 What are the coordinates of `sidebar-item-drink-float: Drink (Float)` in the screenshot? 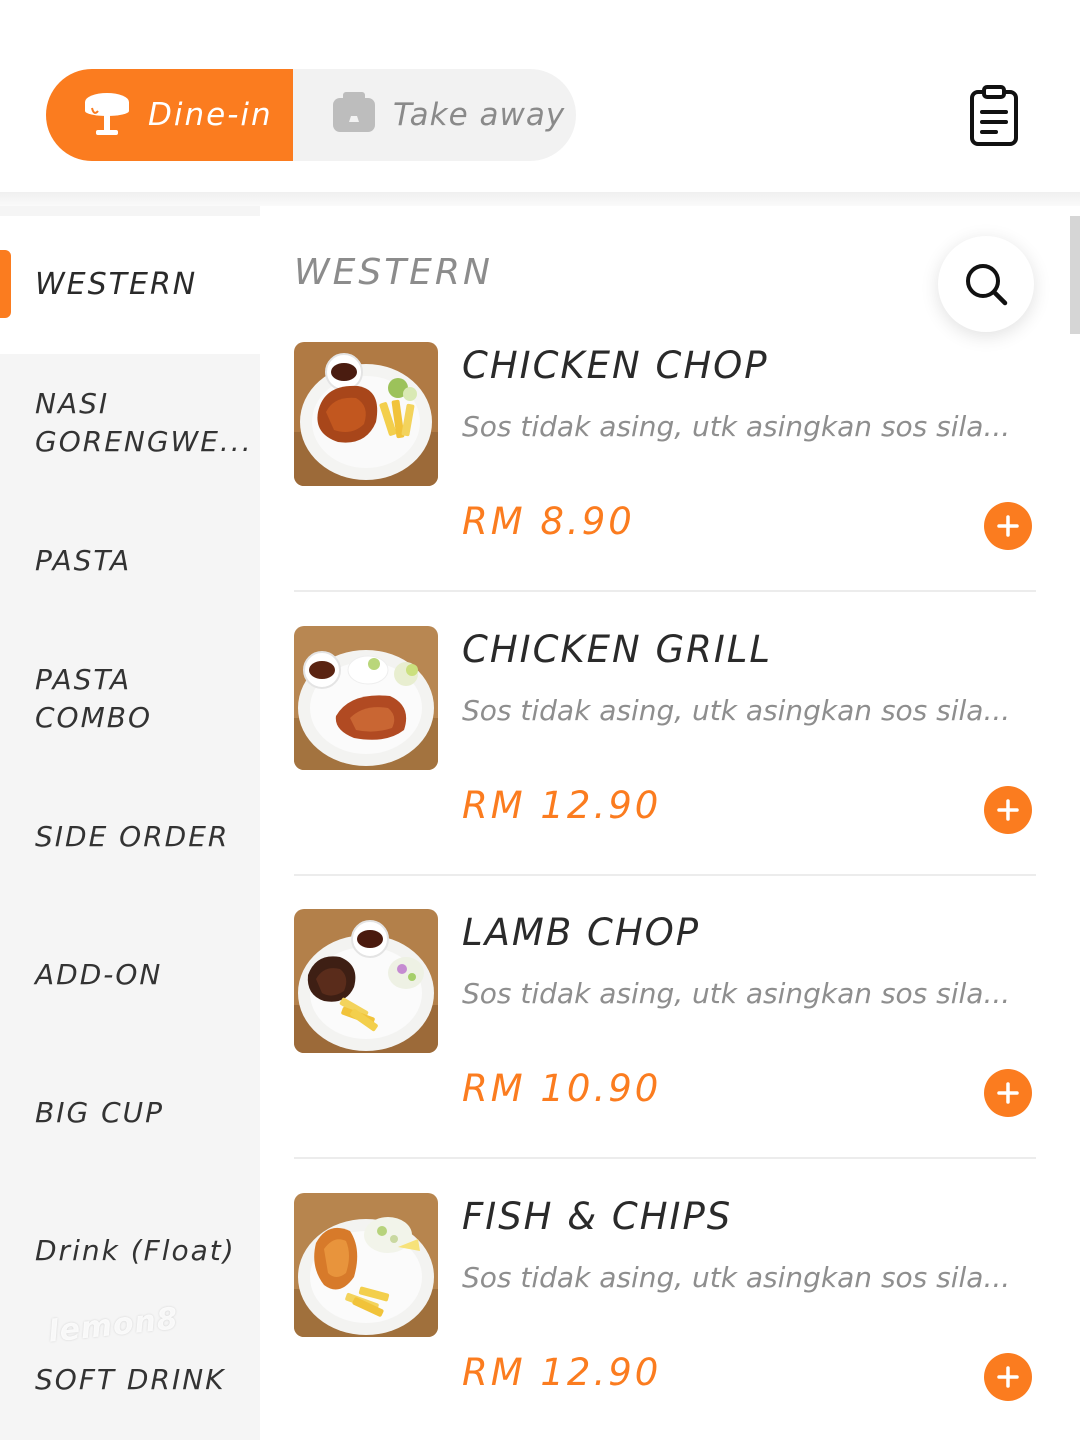 It's located at (130, 1251).